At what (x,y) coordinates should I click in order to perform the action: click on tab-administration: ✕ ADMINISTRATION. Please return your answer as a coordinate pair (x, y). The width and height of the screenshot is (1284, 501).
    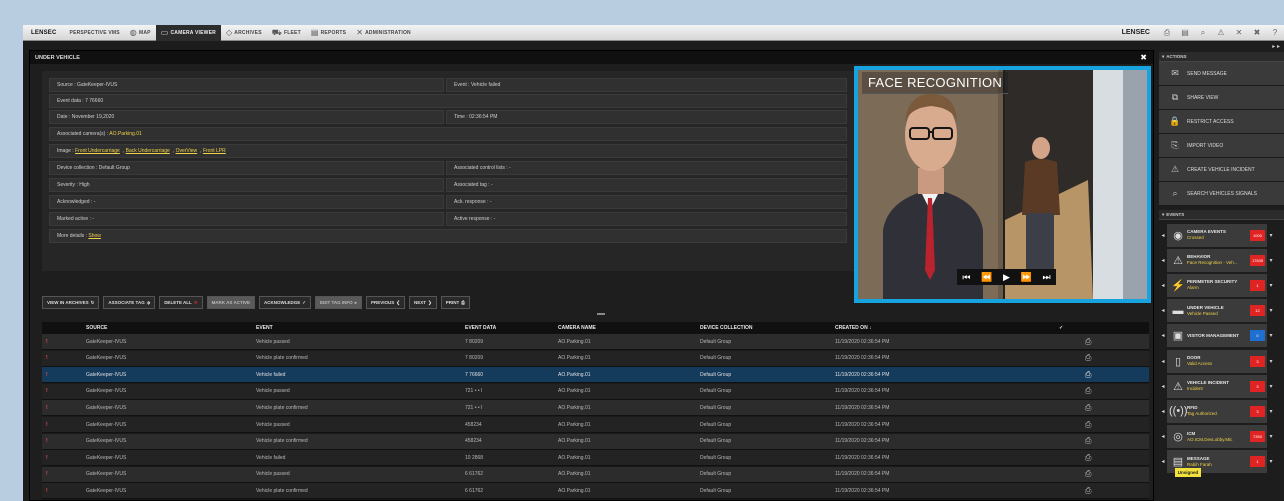
    Looking at the image, I should click on (383, 33).